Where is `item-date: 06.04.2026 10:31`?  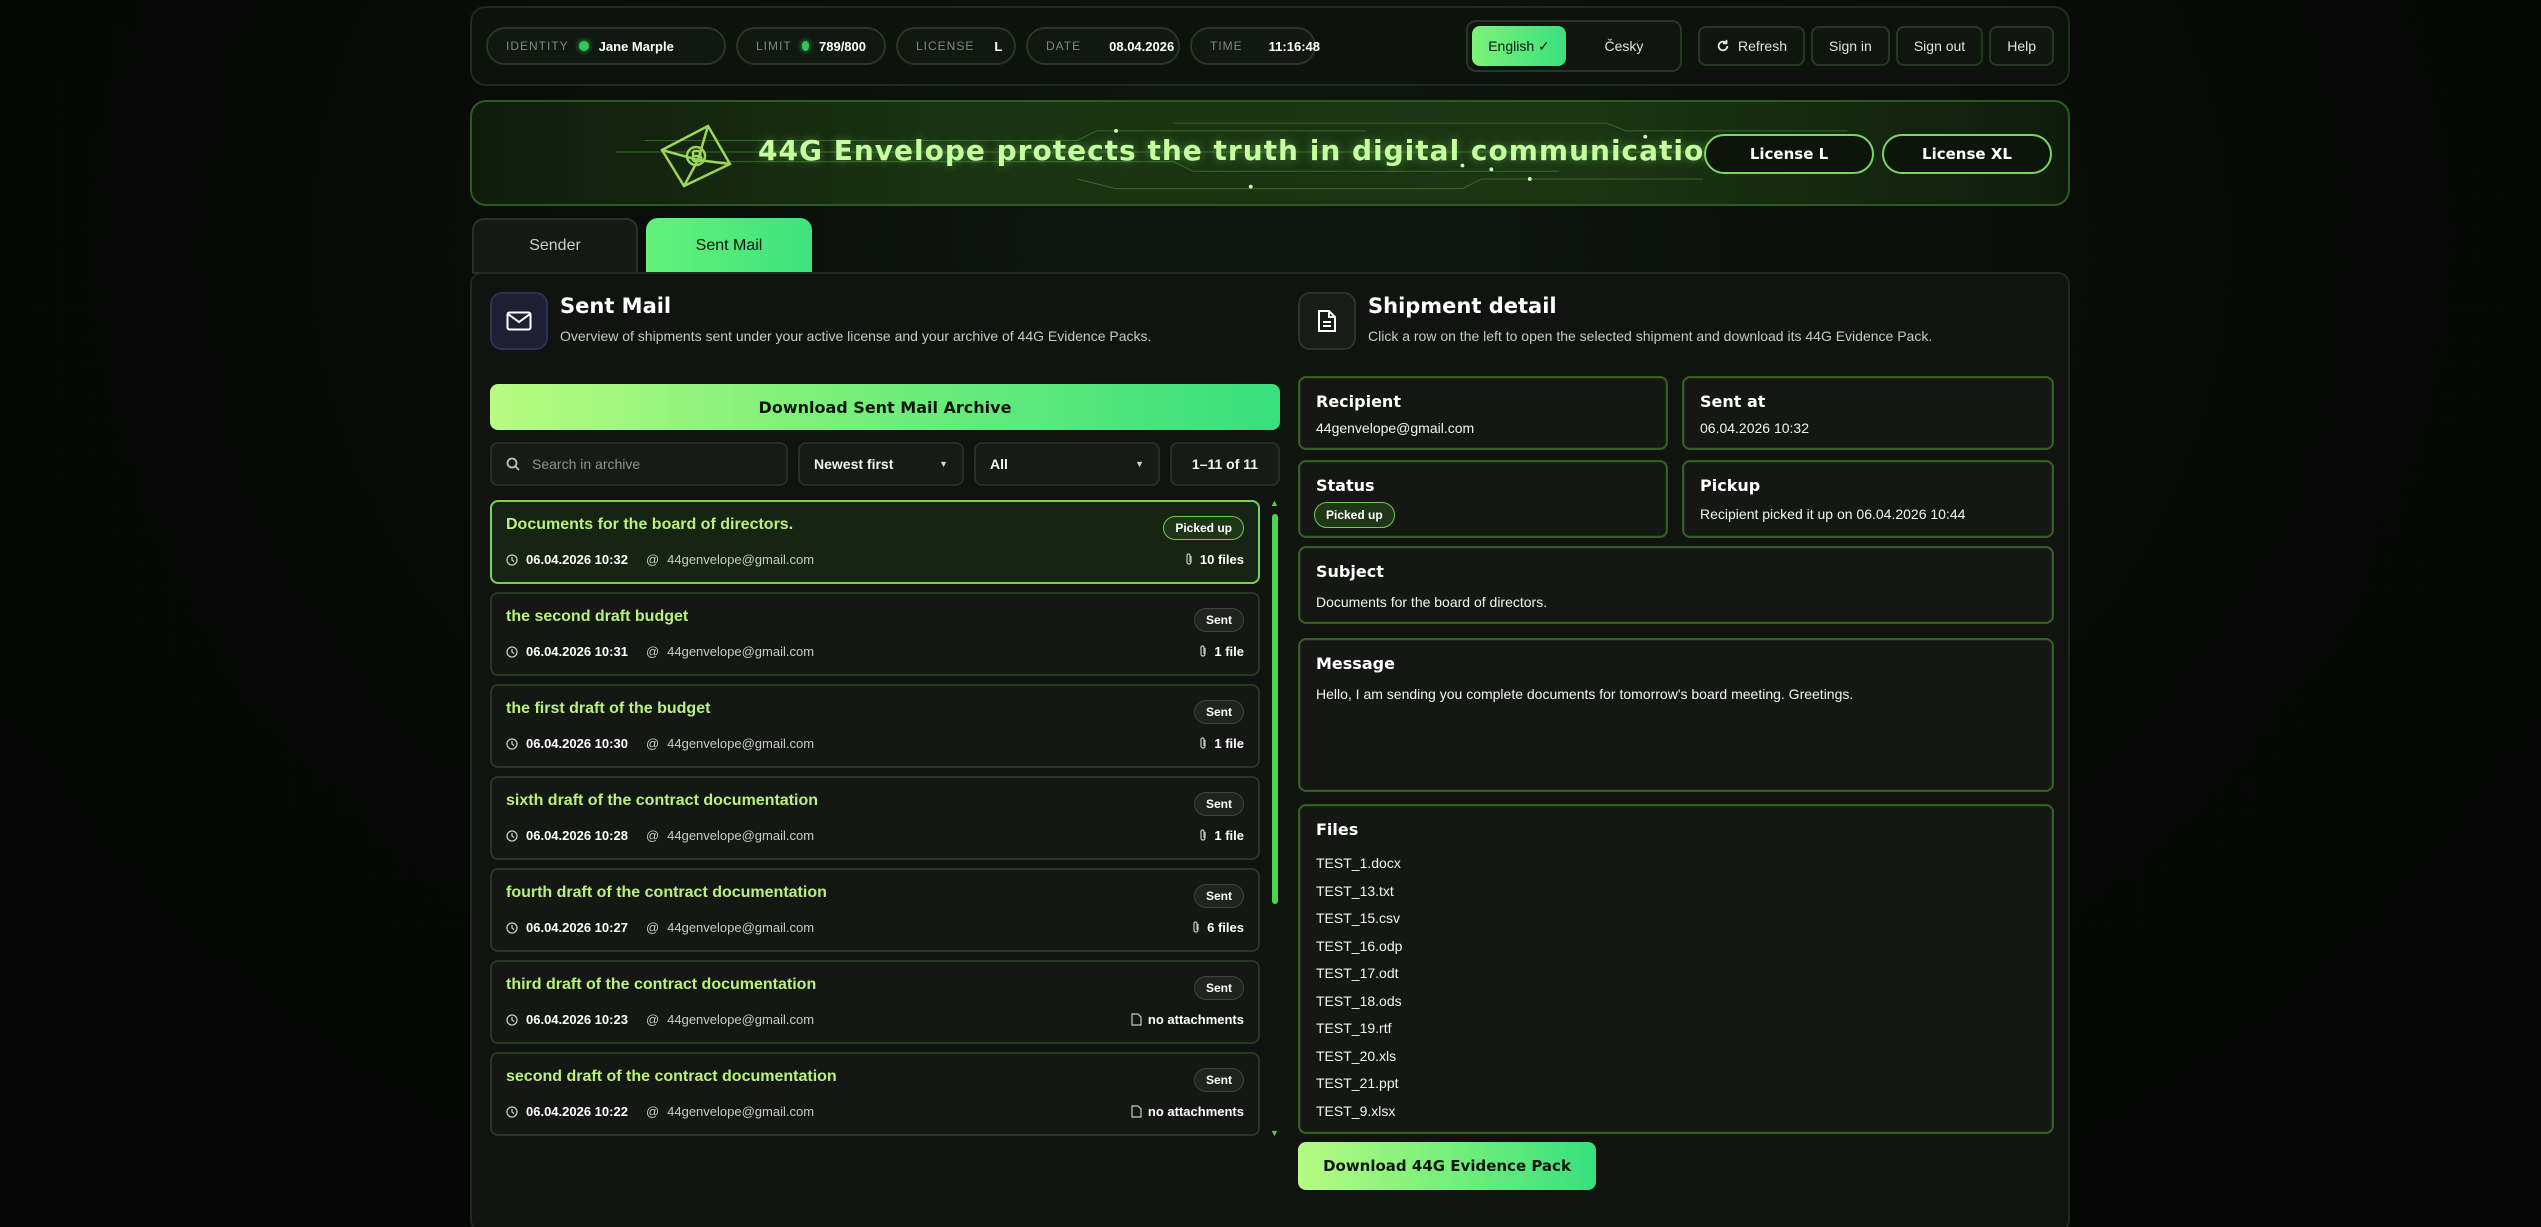
item-date: 06.04.2026 10:31 is located at coordinates (577, 651).